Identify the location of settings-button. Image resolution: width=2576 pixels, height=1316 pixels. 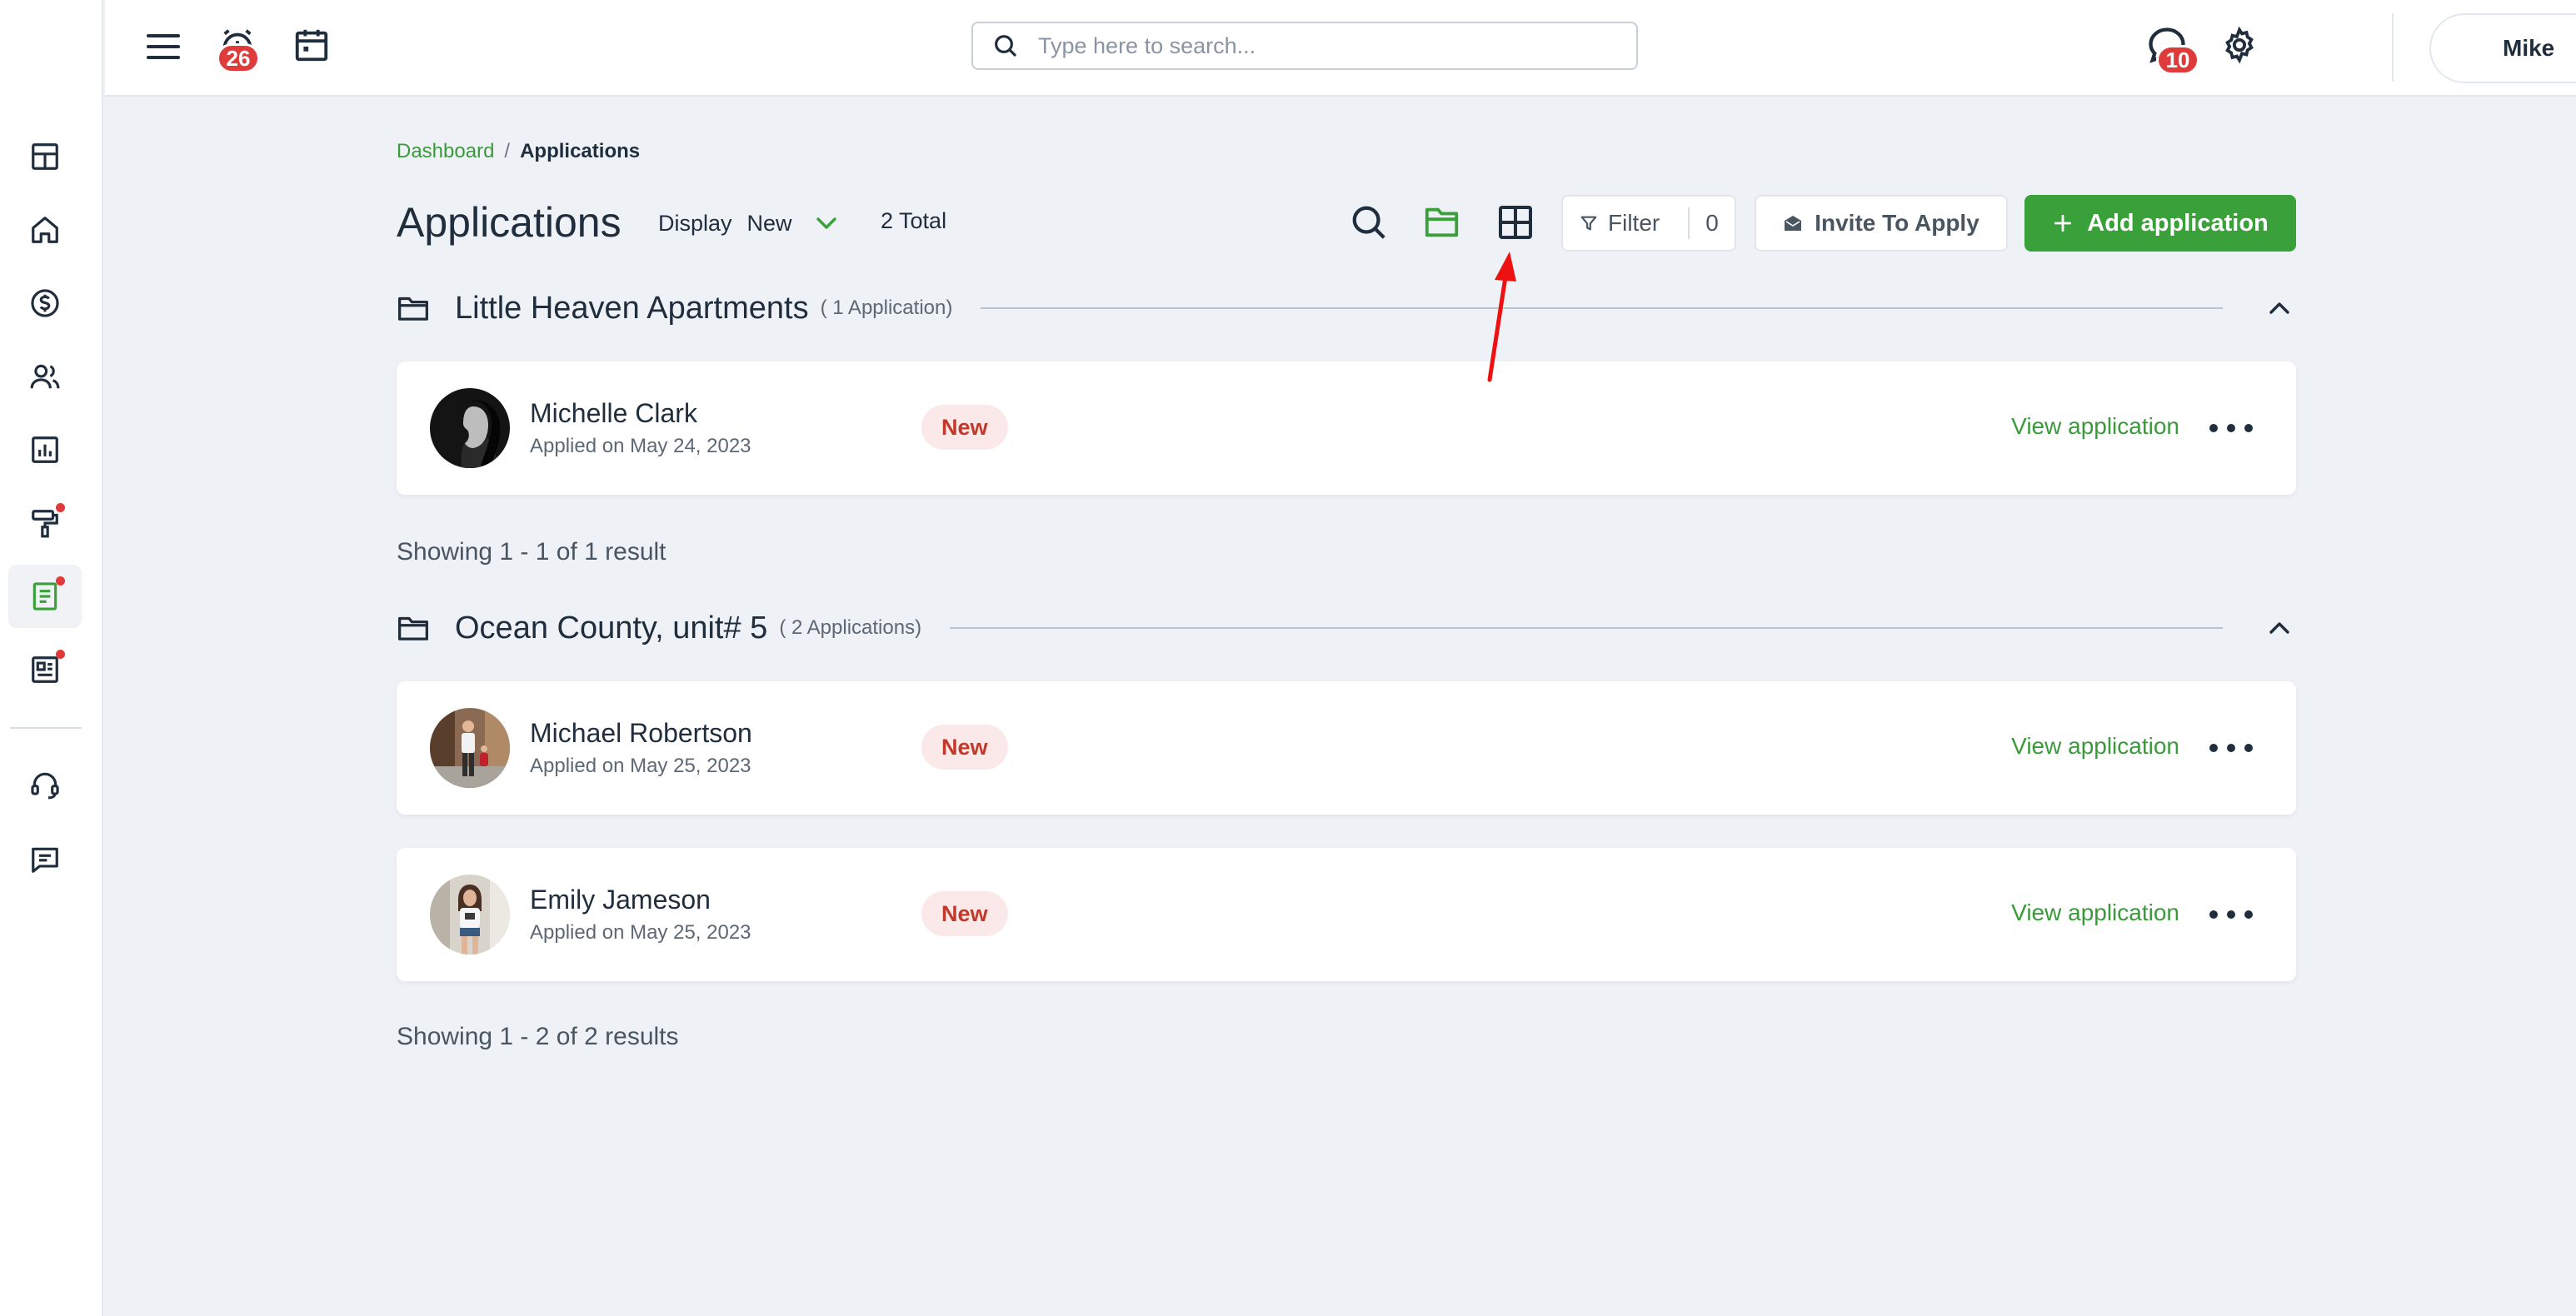
(2239, 45).